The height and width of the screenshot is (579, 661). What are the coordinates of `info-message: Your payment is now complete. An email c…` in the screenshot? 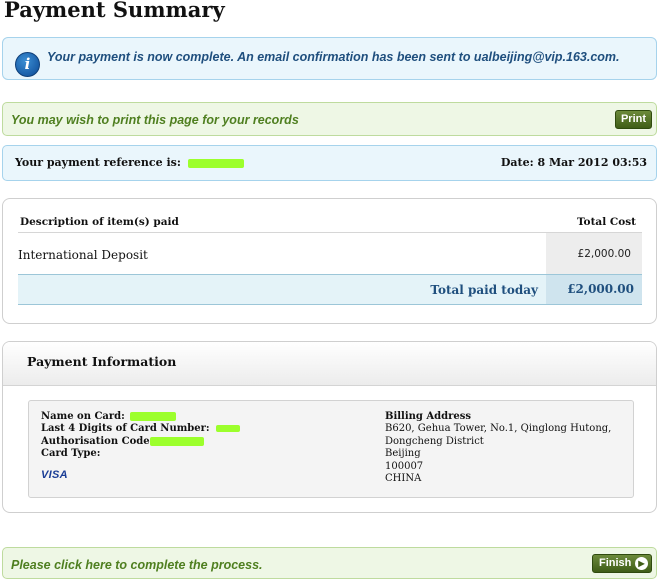 It's located at (333, 57).